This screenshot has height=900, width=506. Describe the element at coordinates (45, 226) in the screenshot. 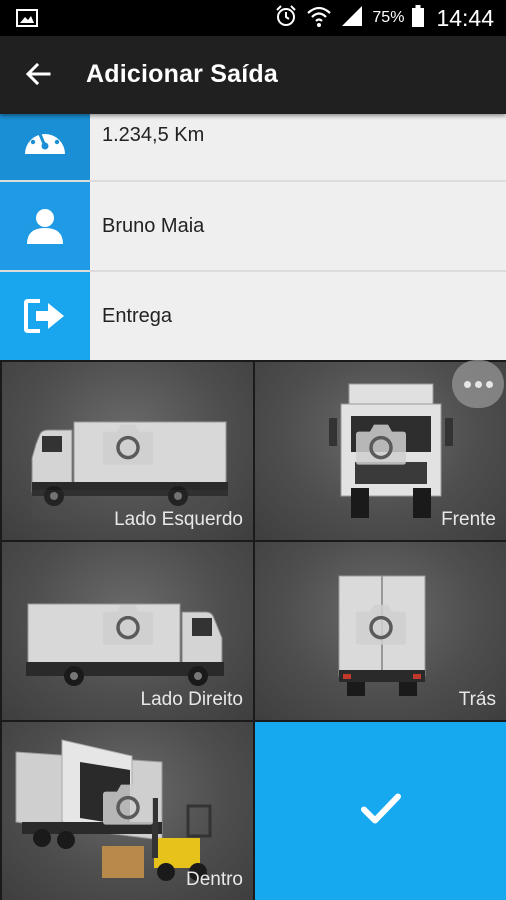

I see `person-icon` at that location.